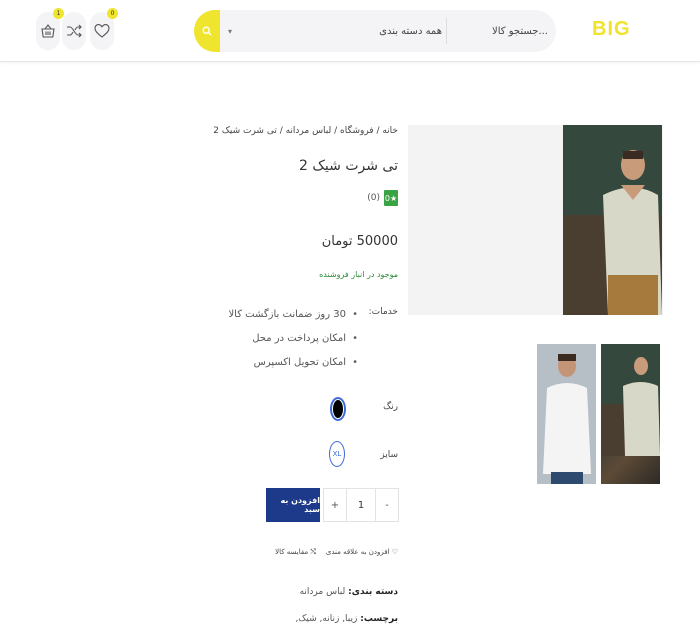  I want to click on search-input, so click(502, 31).